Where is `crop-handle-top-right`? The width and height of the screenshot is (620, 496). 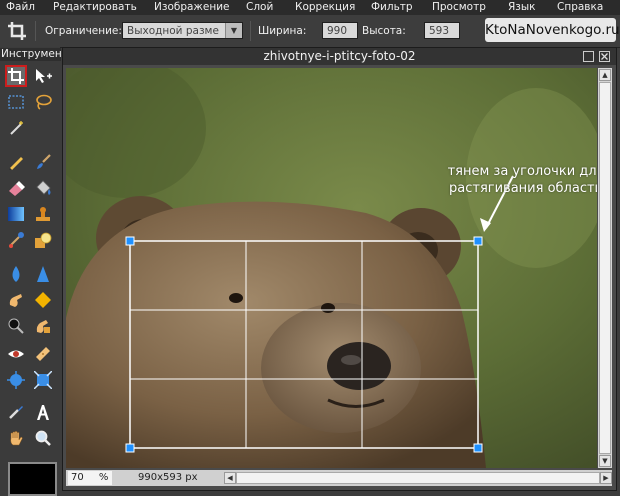
crop-handle-top-right is located at coordinates (478, 241).